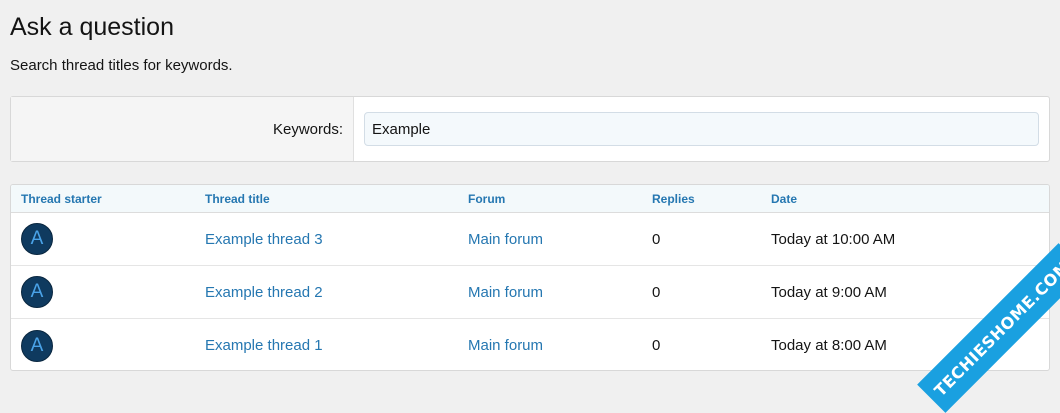 Image resolution: width=1060 pixels, height=413 pixels. Describe the element at coordinates (336, 199) in the screenshot. I see `column-header-thread-title: Thread title` at that location.